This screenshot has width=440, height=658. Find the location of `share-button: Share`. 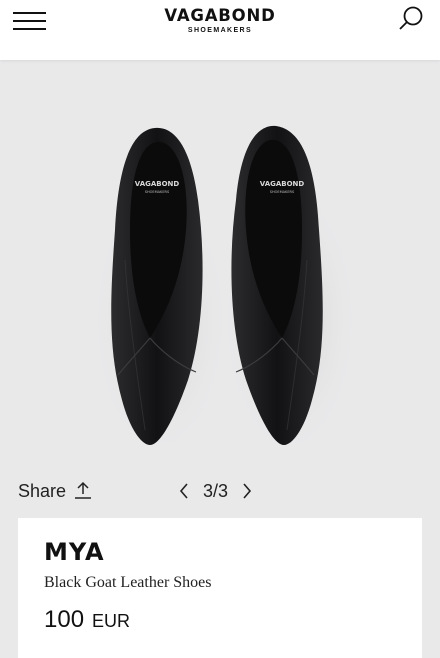

share-button: Share is located at coordinates (55, 491).